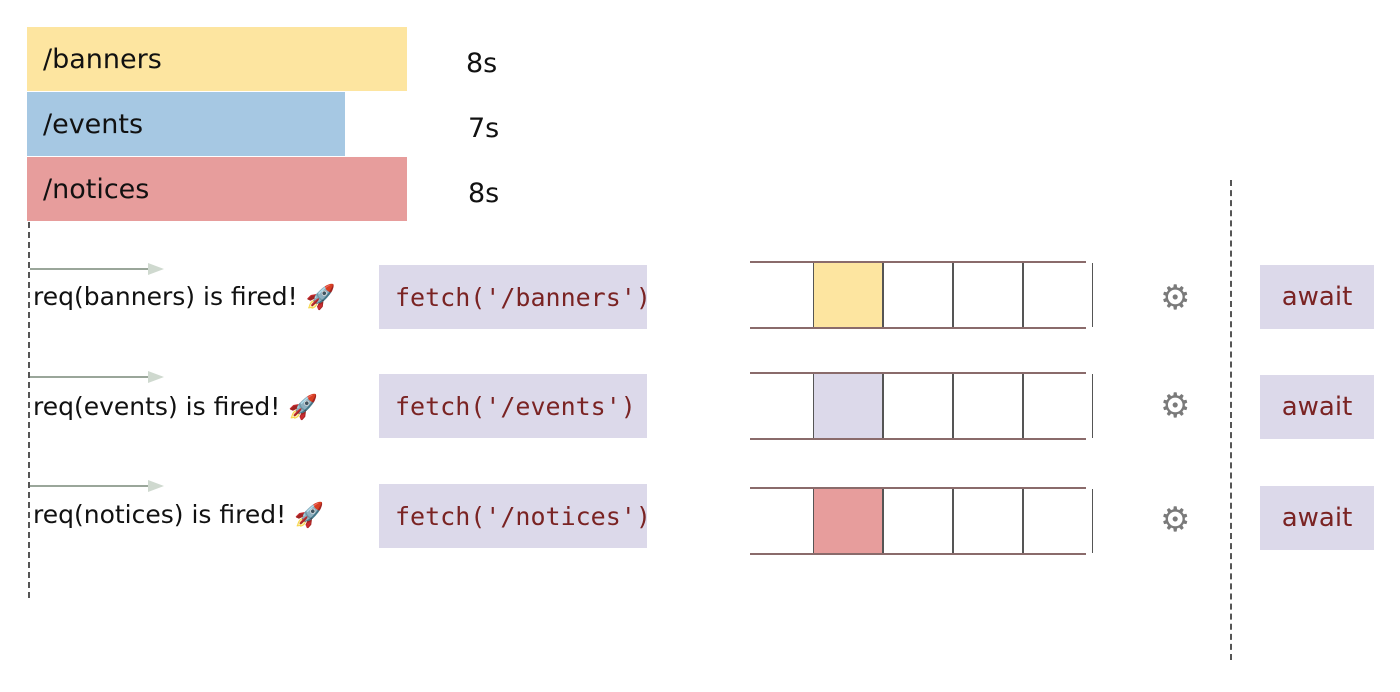 This screenshot has width=1400, height=692. What do you see at coordinates (165, 296) in the screenshot?
I see `fired-text: req(banners) is fired!` at bounding box center [165, 296].